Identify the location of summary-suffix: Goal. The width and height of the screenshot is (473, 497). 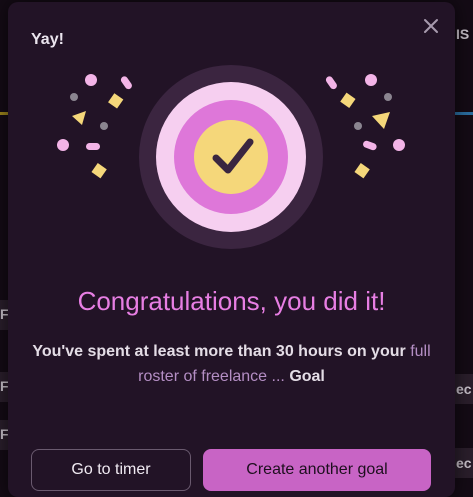
(307, 376).